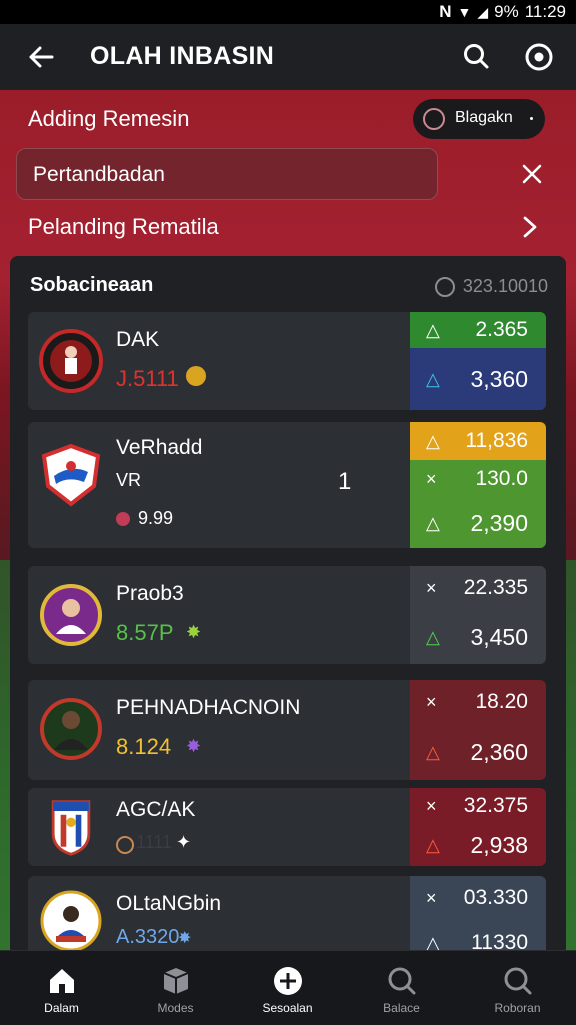 The width and height of the screenshot is (576, 1025). I want to click on odds-cell: △ 3,450, so click(478, 637).